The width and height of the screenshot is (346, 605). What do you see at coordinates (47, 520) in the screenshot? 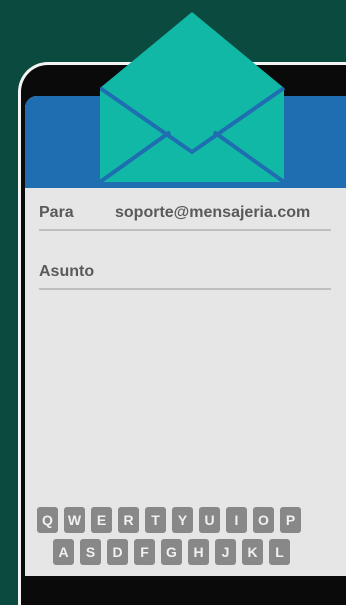
I see `key-q: Q` at bounding box center [47, 520].